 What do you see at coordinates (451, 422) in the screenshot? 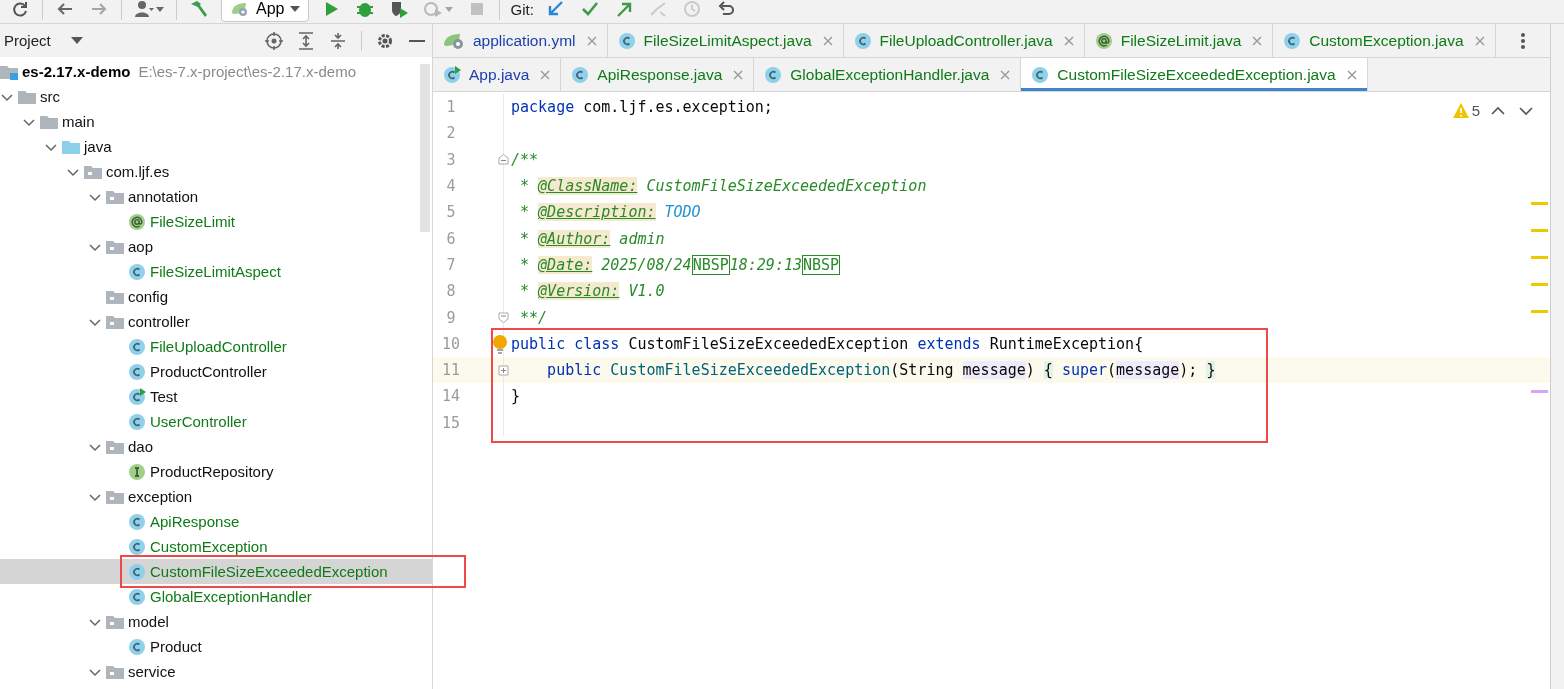
I see `line-number: 15` at bounding box center [451, 422].